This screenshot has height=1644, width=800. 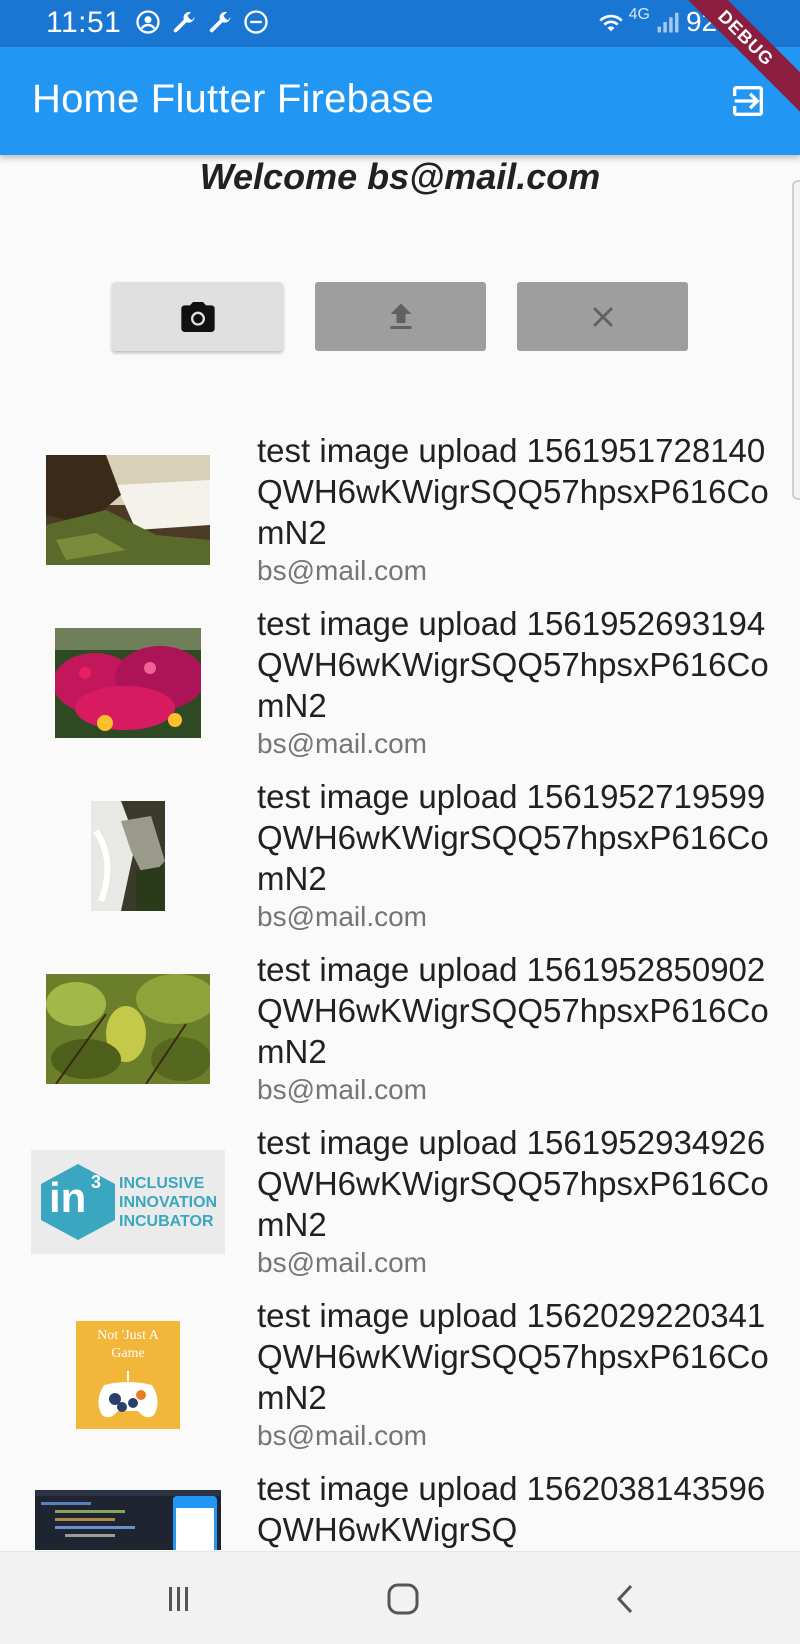 What do you see at coordinates (84, 22) in the screenshot?
I see `status-time: 11:51` at bounding box center [84, 22].